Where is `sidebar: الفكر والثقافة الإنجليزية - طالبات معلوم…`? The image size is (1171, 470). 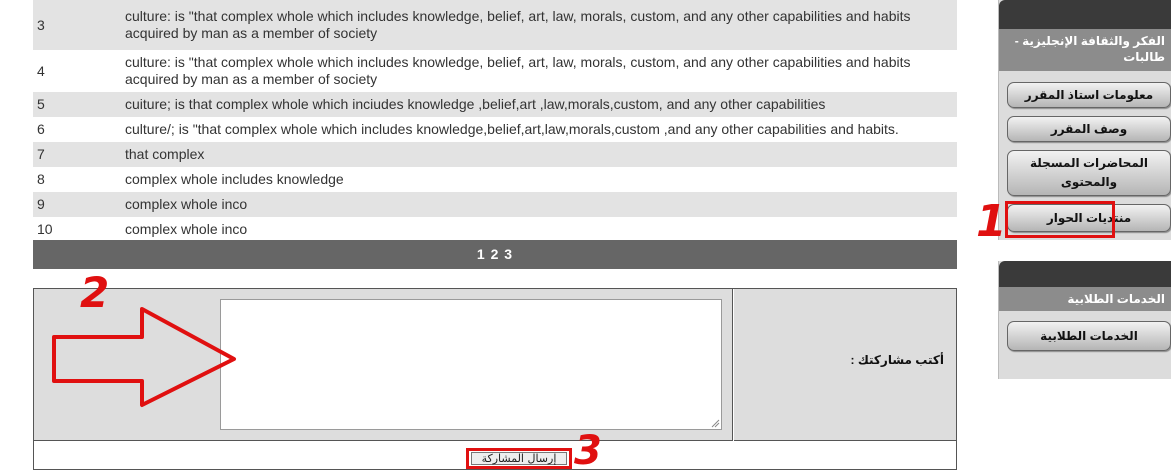
sidebar: الفكر والثقافة الإنجليزية - طالبات معلوم… is located at coordinates (1083, 235).